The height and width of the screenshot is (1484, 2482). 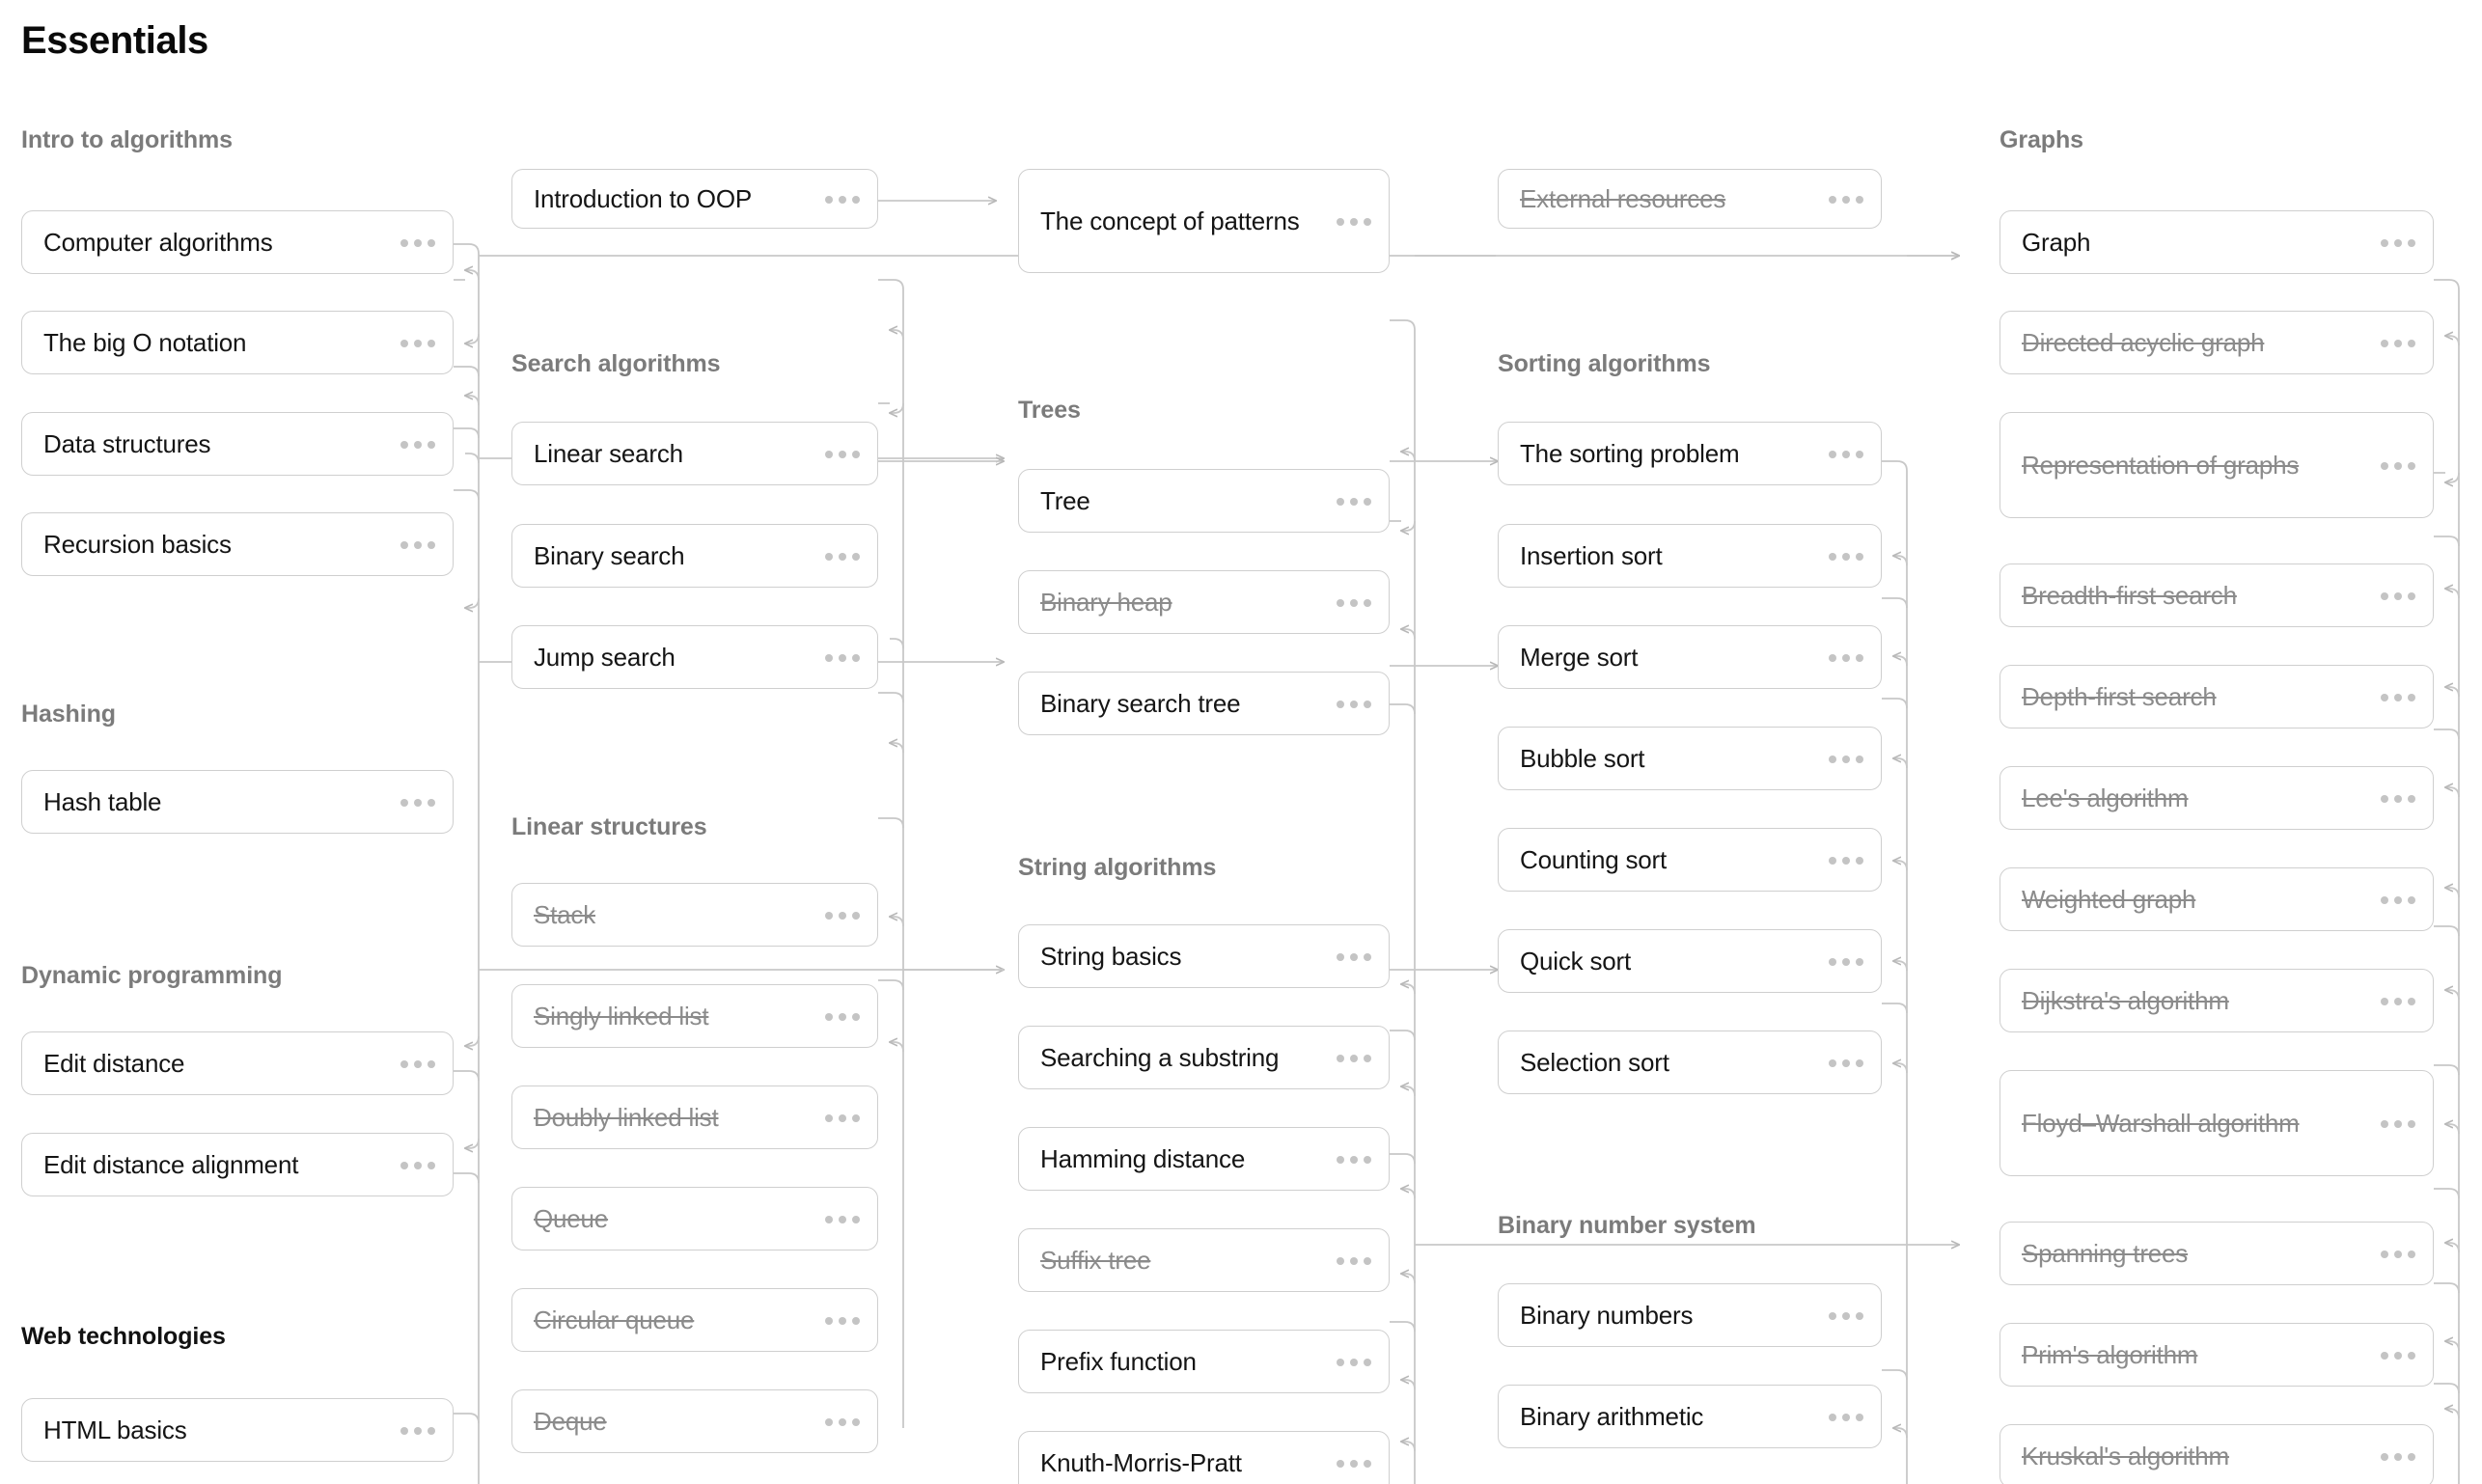 I want to click on roadmap-card: Doubly linked list, so click(x=694, y=1117).